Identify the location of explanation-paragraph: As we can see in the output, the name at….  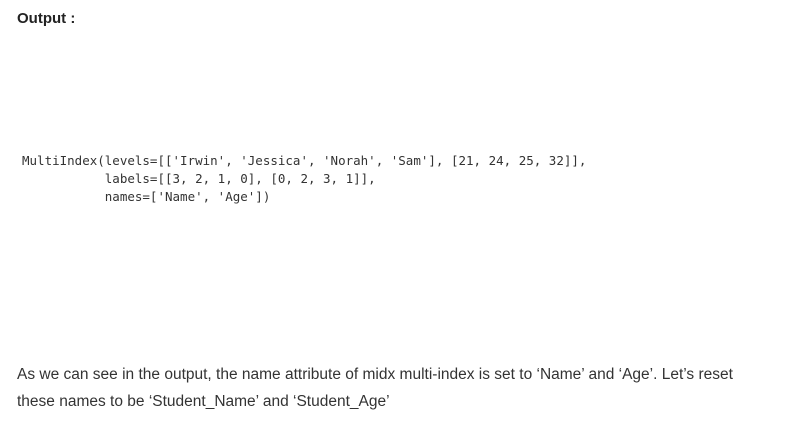
(375, 388).